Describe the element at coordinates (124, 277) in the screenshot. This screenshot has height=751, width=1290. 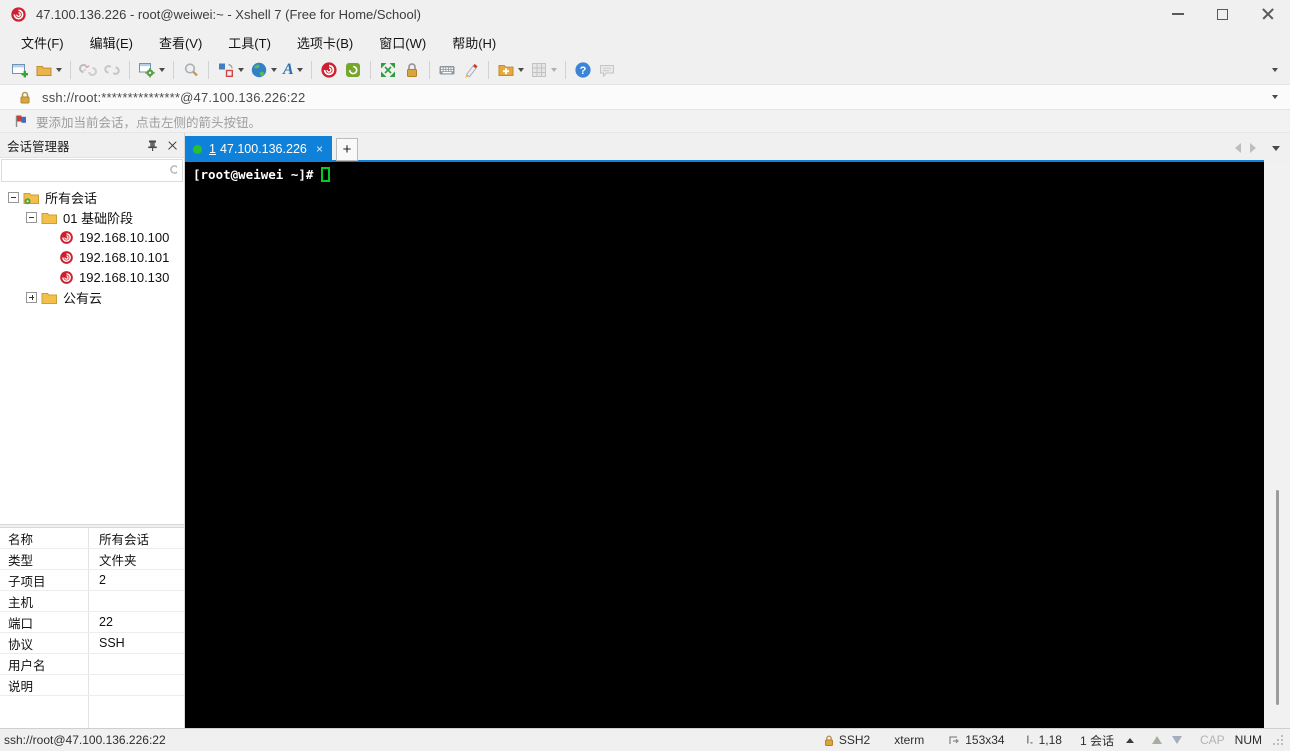
I see `tree-item-label: 192.168.10.130` at that location.